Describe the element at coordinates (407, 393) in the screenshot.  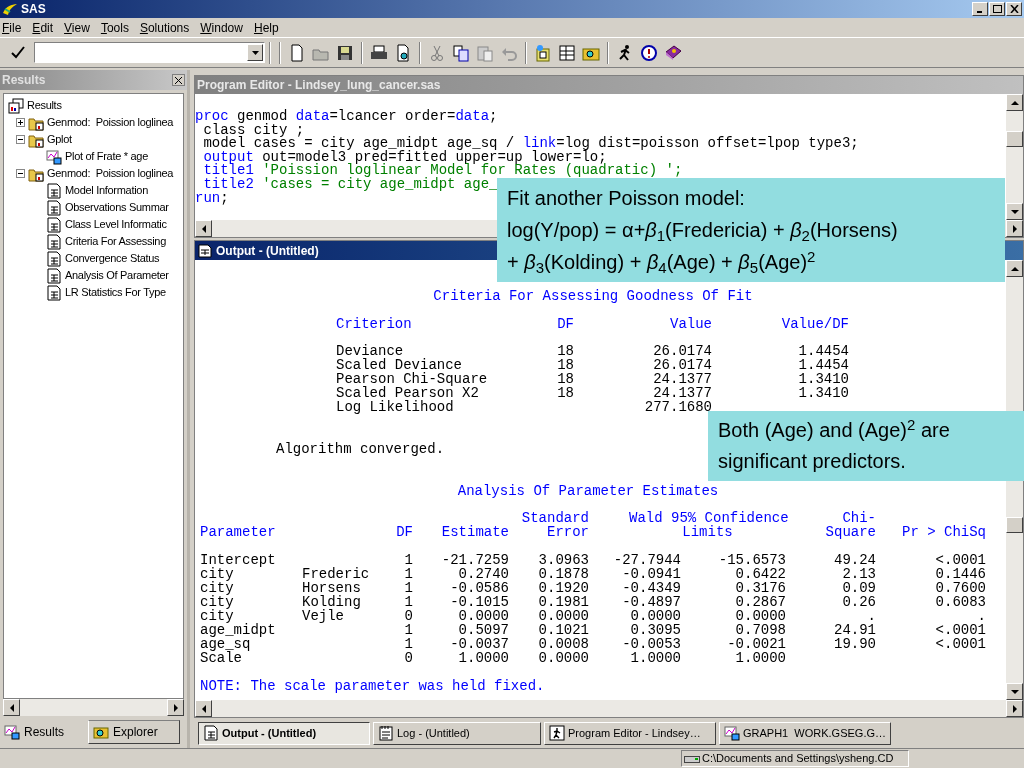
I see `table-cell-text: Scaled Pearson X2` at that location.